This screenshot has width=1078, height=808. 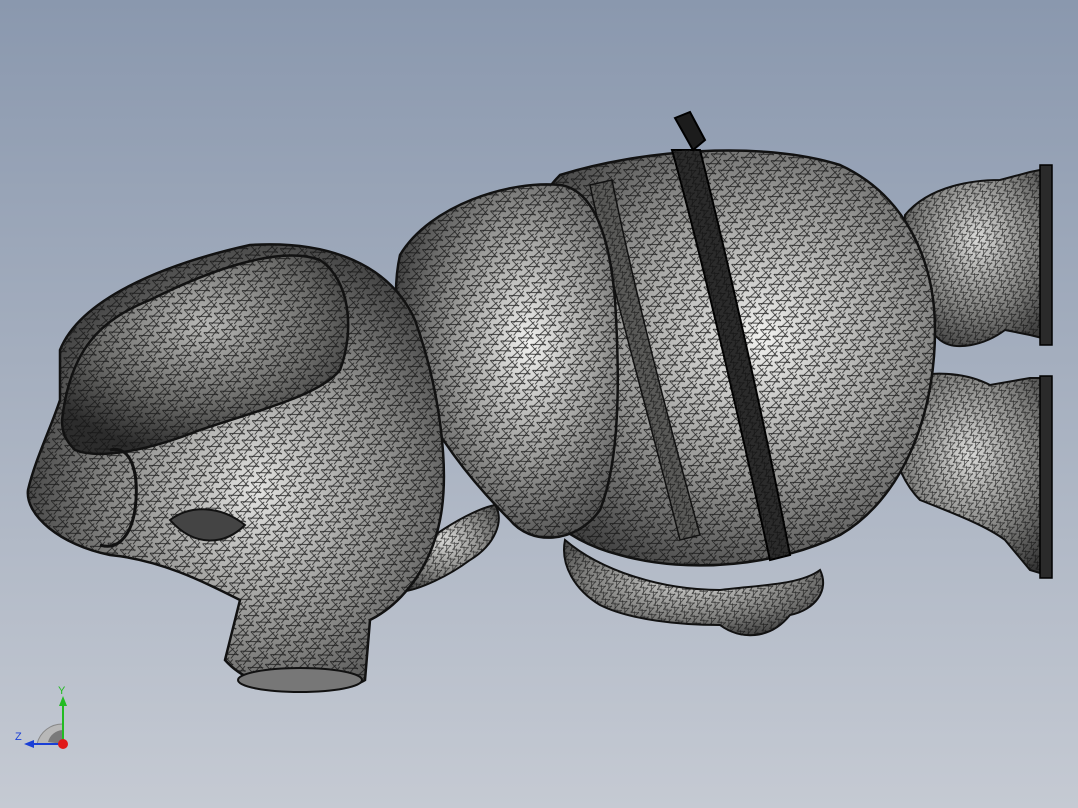 I want to click on y-axis-label: Y, so click(x=62, y=691).